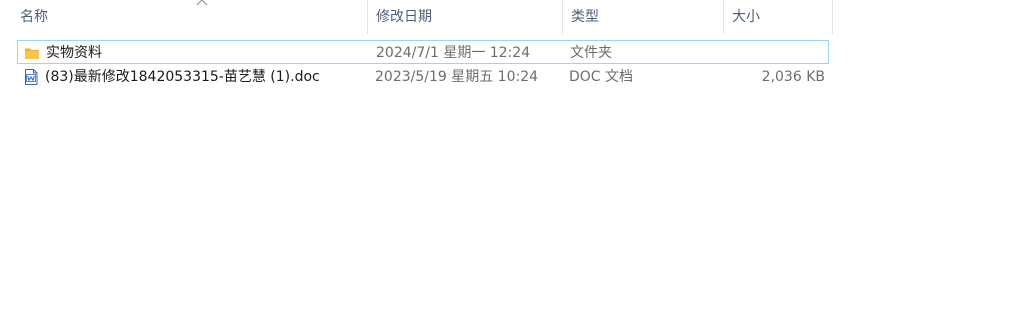 This screenshot has height=311, width=1024. What do you see at coordinates (182, 77) in the screenshot?
I see `file-name: (83)最新修改1842053315-苗艺慧 (1).doc` at bounding box center [182, 77].